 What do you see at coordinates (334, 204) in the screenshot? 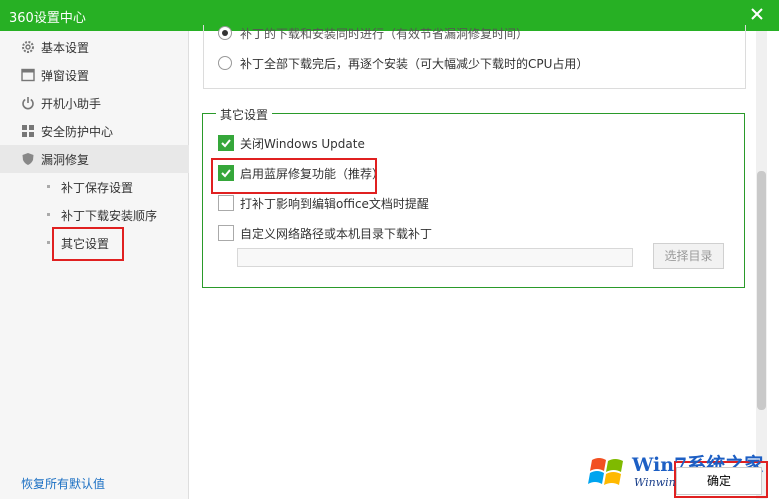
I see `checkbox-label: 打补丁影响到编辑office文档时提醒` at bounding box center [334, 204].